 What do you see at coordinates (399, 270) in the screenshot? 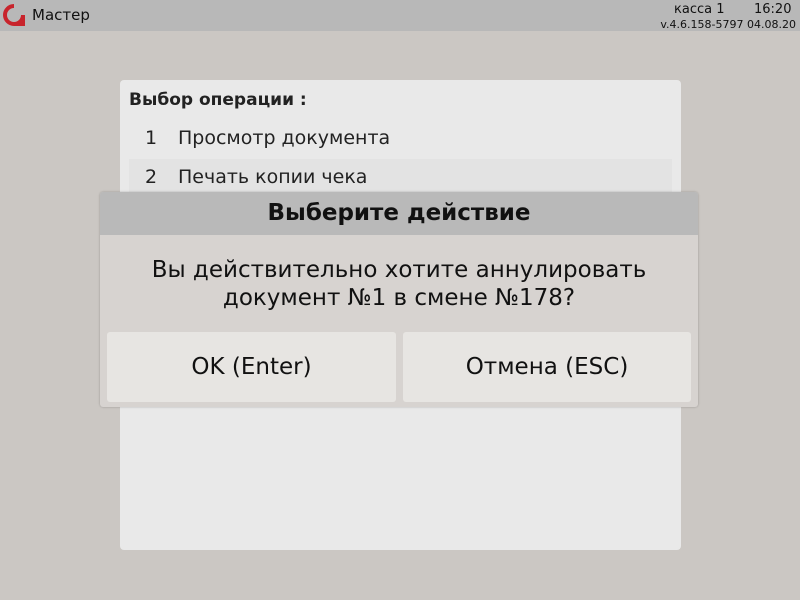
I see `dialog-message-line: Вы действительно хотите аннулировать` at bounding box center [399, 270].